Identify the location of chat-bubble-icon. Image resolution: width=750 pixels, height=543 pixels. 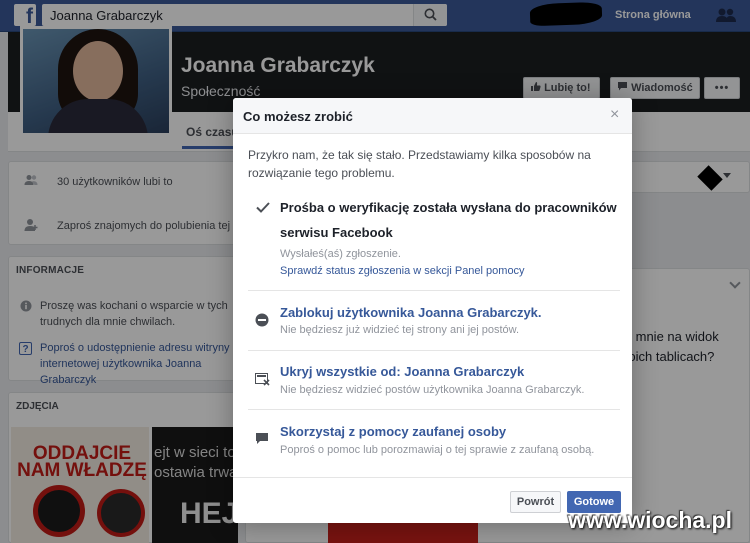
(262, 438).